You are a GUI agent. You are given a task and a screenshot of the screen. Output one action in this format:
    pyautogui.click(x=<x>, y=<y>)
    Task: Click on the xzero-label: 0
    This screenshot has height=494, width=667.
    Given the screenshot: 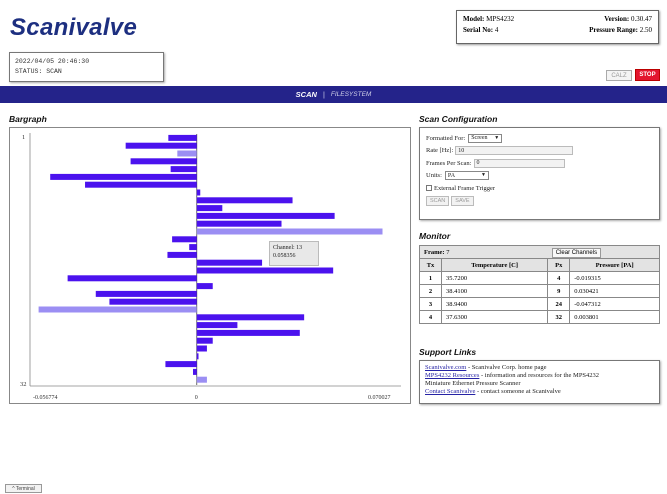 What is the action you would take?
    pyautogui.click(x=196, y=398)
    